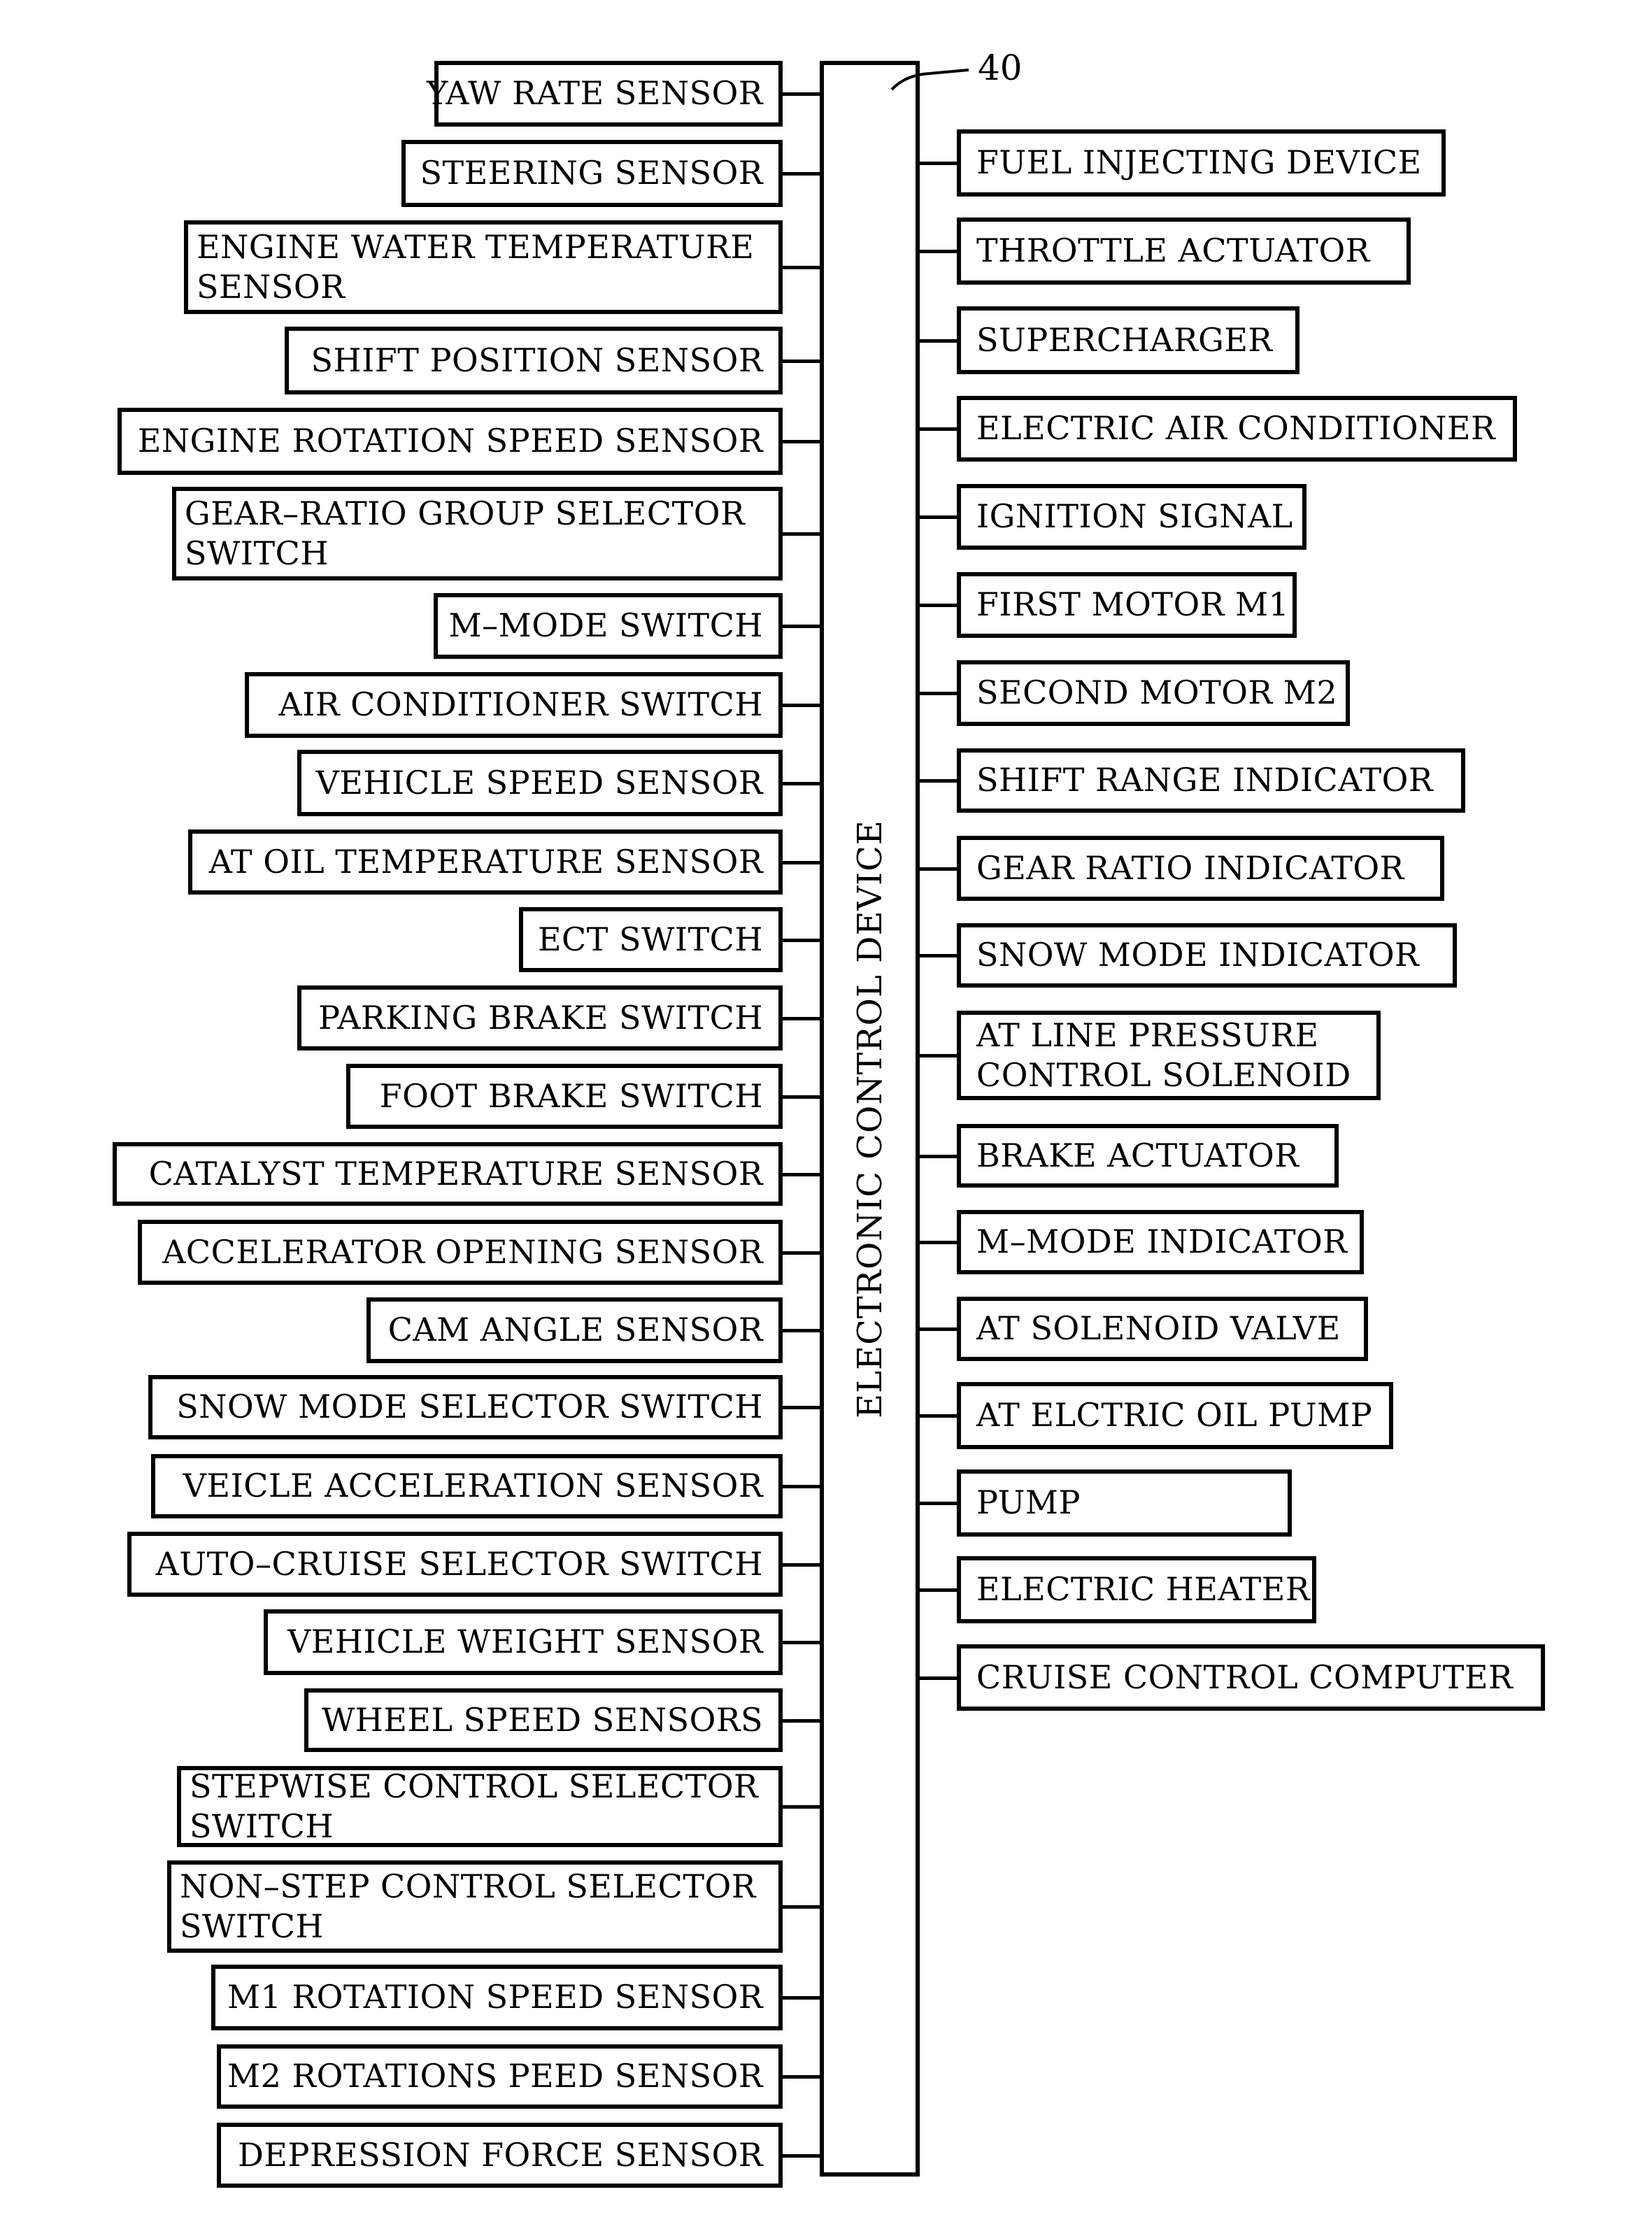 This screenshot has height=2236, width=1652. I want to click on output-box-ignition-signal: IGNITION SIGNAL, so click(1131, 517).